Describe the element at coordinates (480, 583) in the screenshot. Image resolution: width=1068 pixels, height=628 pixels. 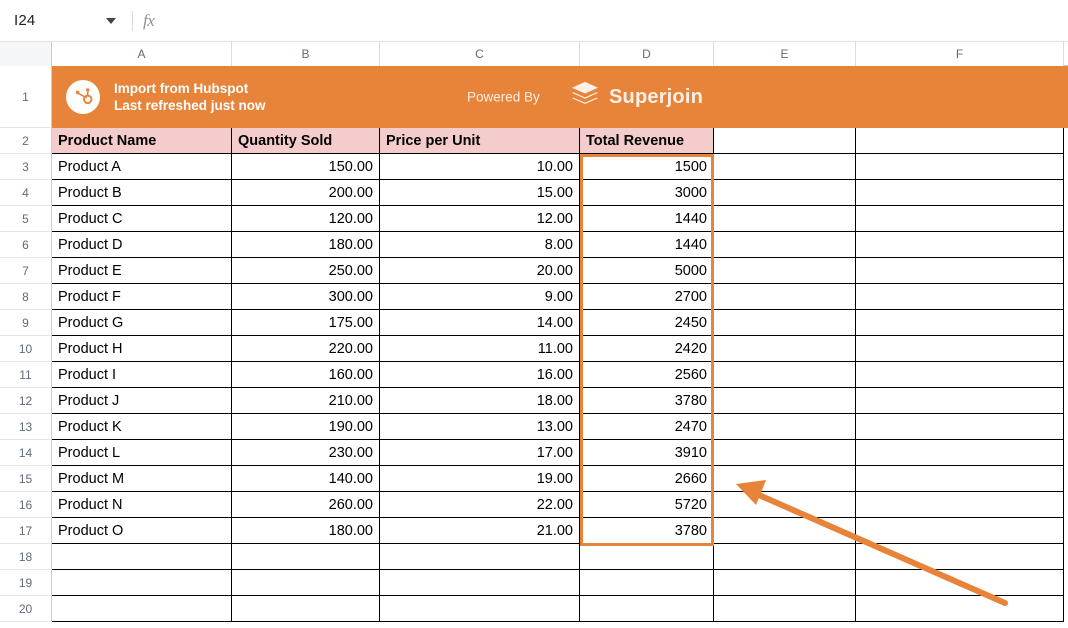
I see `cell-C19` at that location.